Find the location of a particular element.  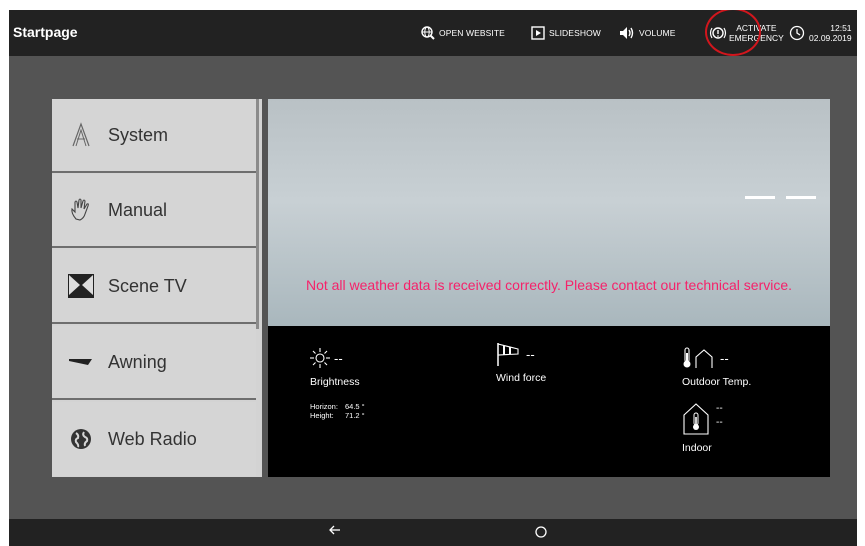

activate-emergency-button: ACTIVATE EMERGENCY is located at coordinates (746, 33).